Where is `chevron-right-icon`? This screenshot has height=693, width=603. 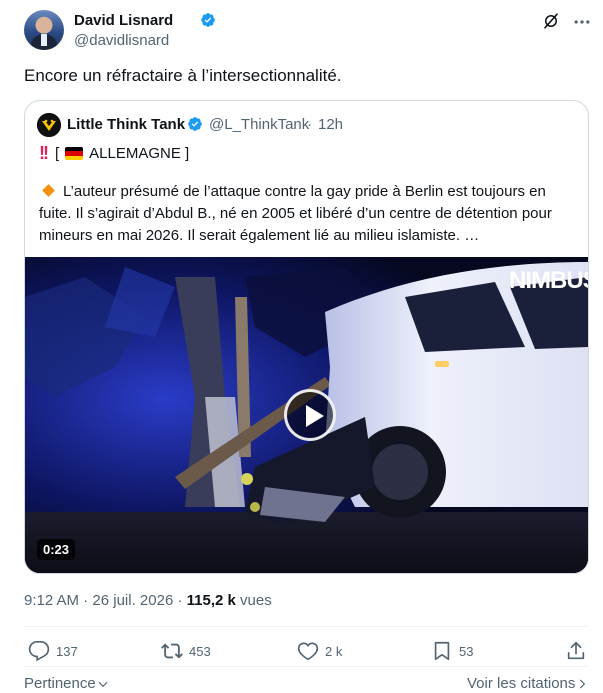
chevron-right-icon is located at coordinates (583, 683).